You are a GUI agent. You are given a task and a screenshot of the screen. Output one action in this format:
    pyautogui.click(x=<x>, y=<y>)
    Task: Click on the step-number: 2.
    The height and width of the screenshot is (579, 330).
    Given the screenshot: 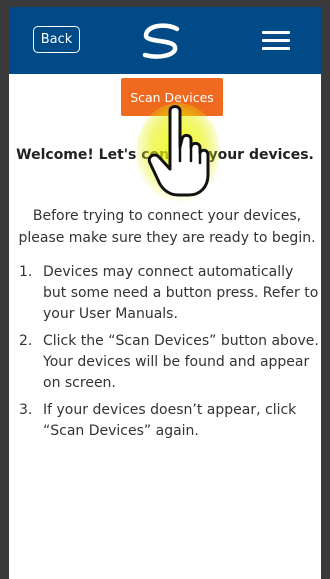 What is the action you would take?
    pyautogui.click(x=26, y=341)
    